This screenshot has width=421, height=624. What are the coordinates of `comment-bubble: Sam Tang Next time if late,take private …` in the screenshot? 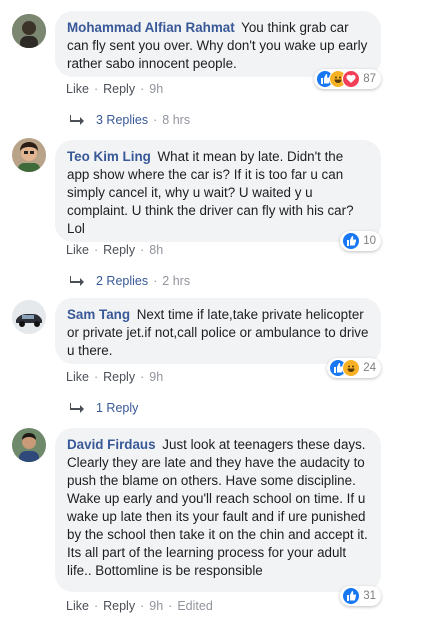 It's located at (218, 331).